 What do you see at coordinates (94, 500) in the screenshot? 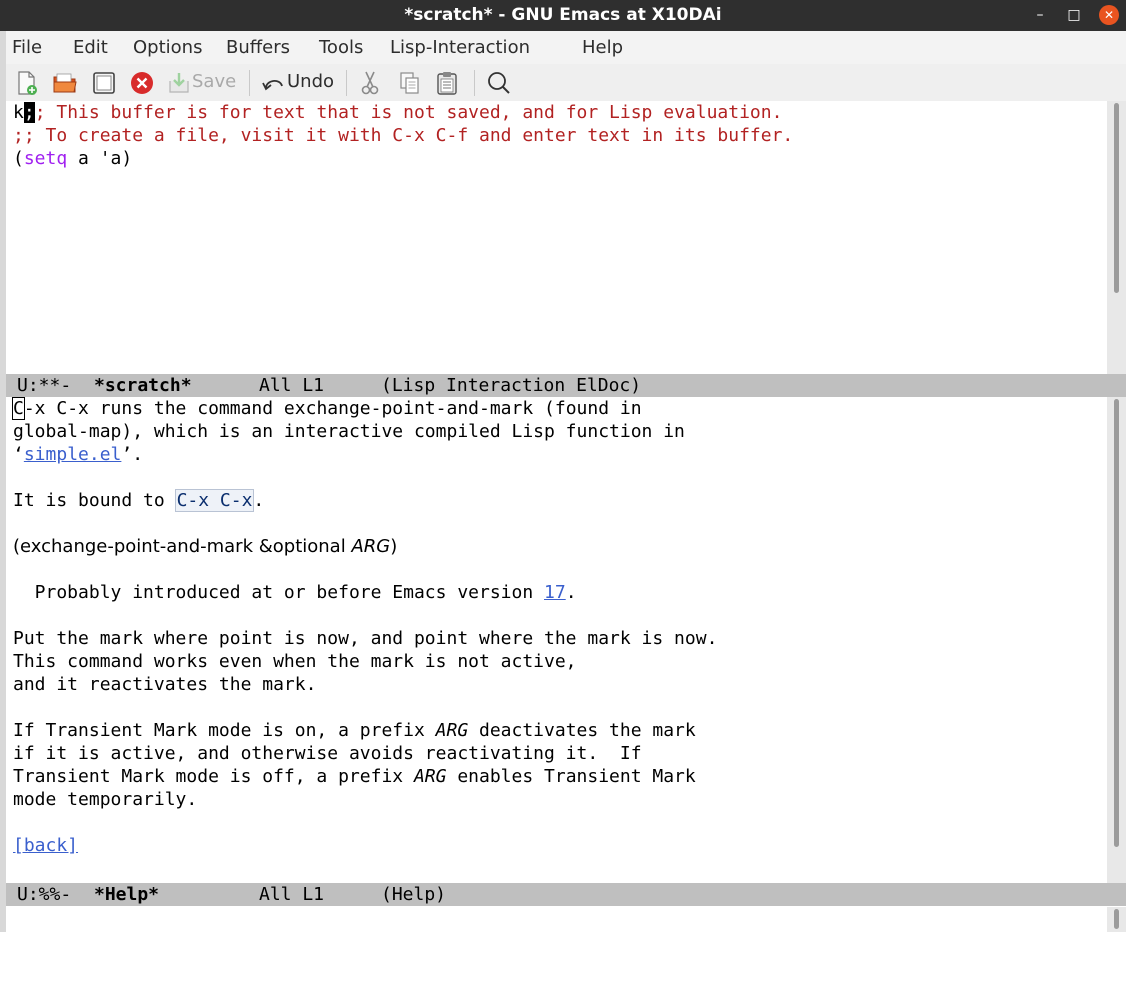
I see `bound-to-text: It is bound to` at bounding box center [94, 500].